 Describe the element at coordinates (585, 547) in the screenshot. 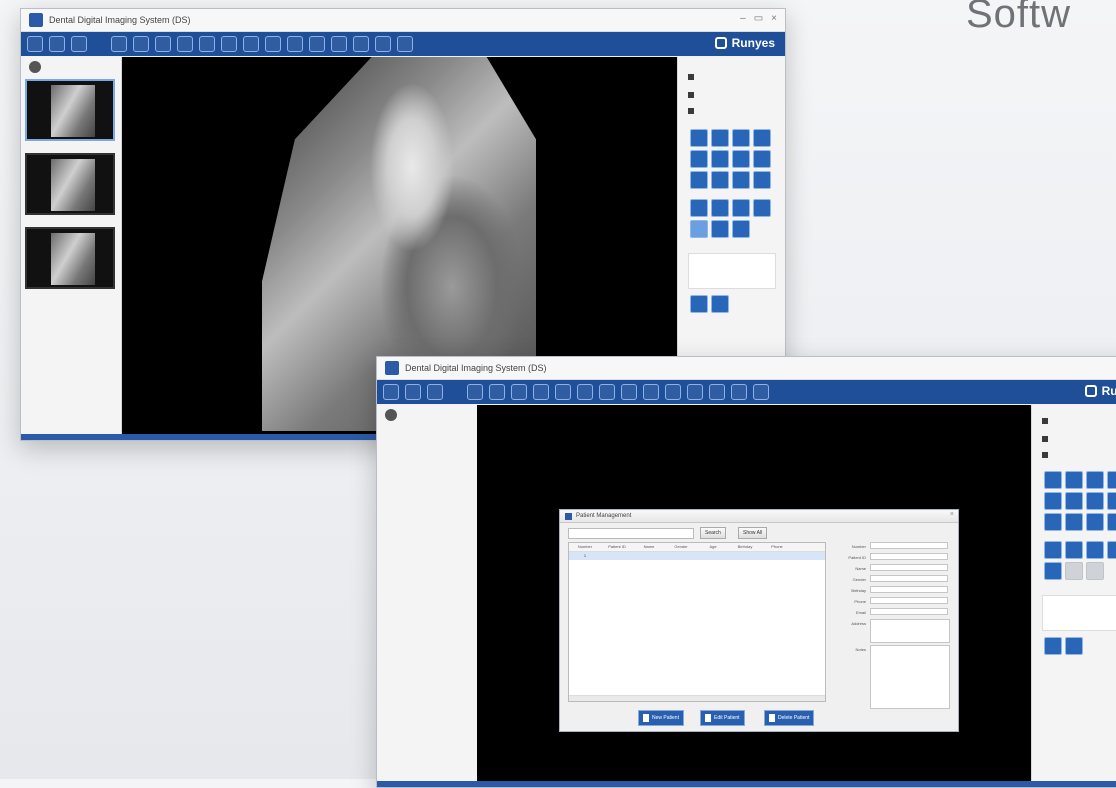

I see `column-header: Number` at that location.